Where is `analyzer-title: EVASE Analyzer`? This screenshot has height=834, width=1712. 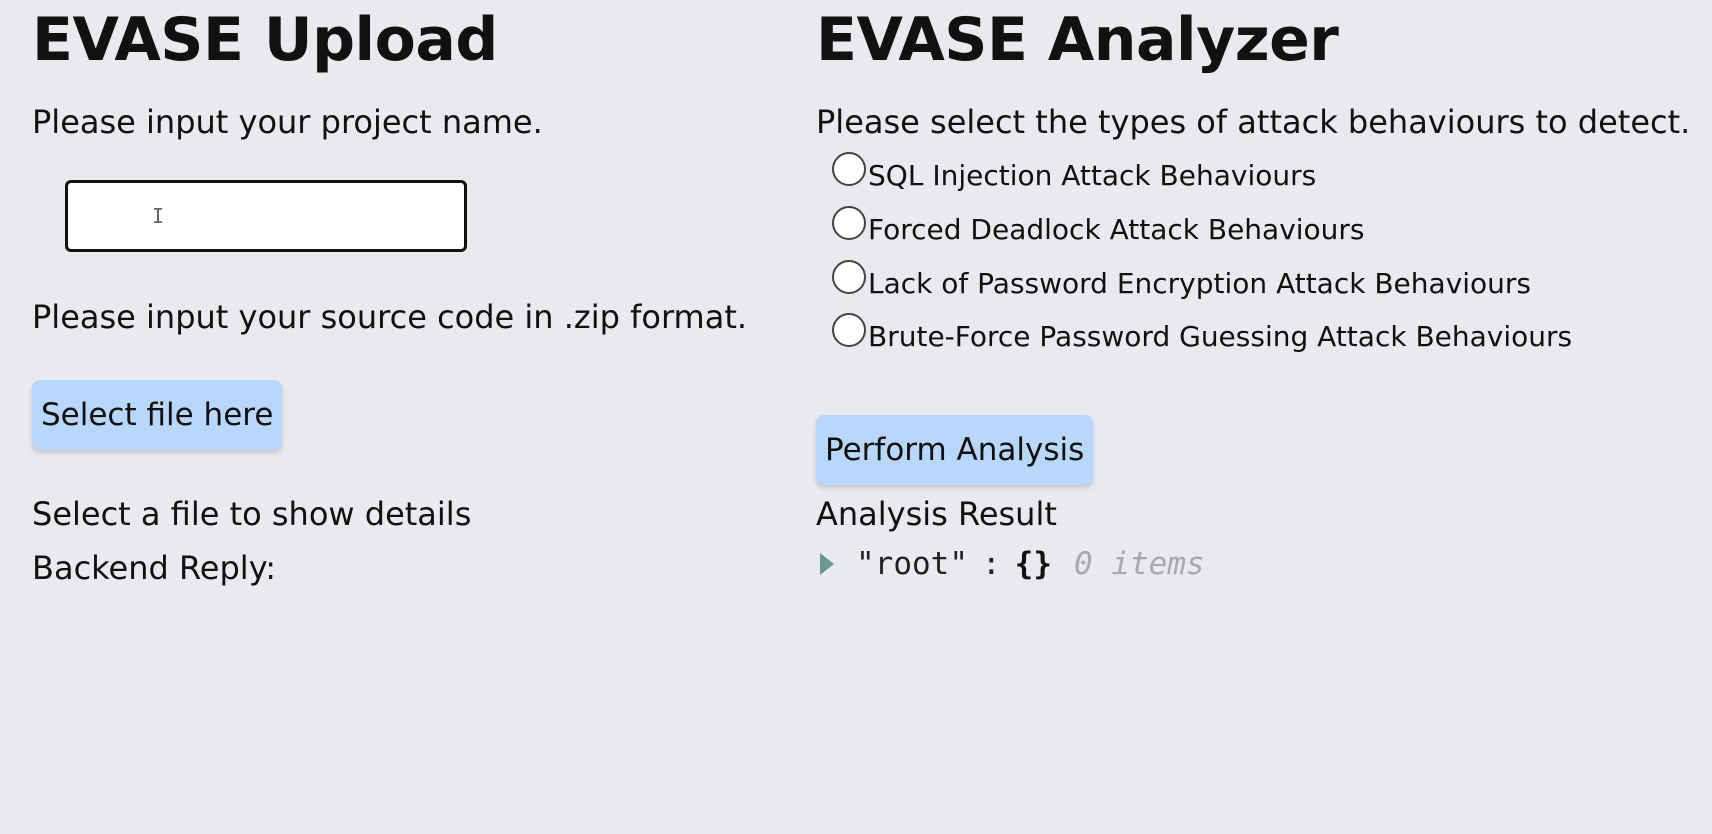
analyzer-title: EVASE Analyzer is located at coordinates (1077, 40).